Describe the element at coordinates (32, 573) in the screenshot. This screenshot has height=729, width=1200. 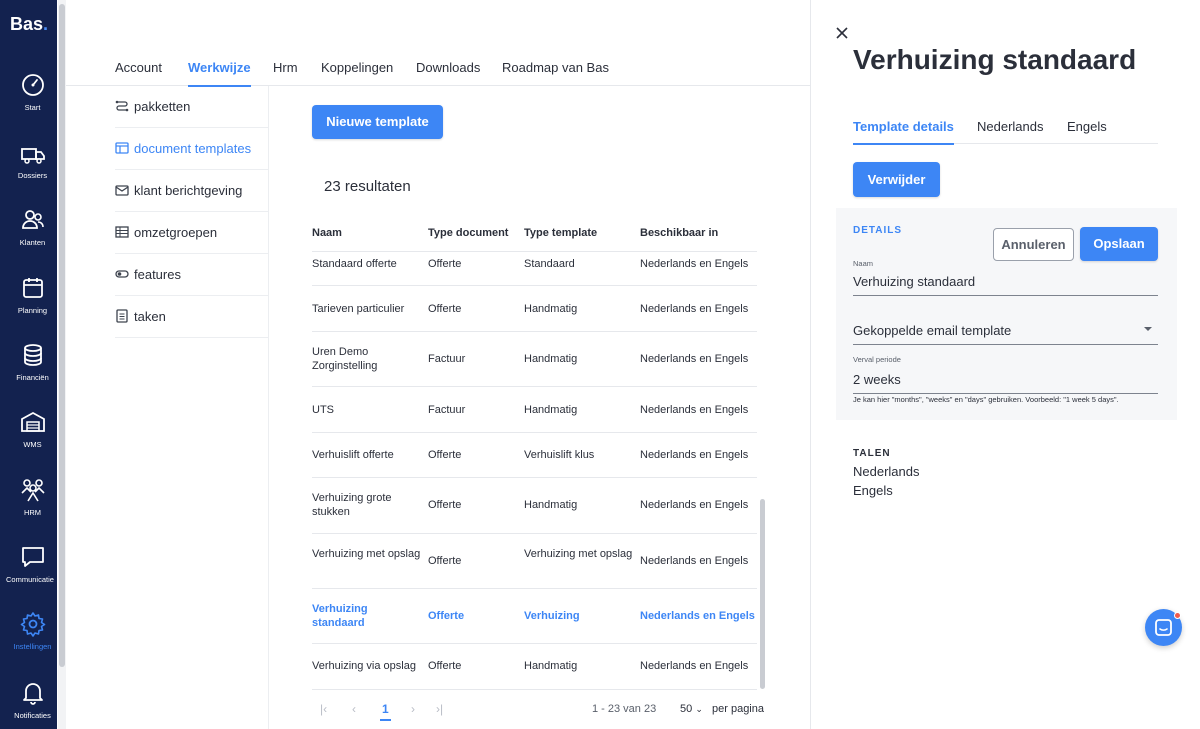
I see `nav-item-communicatie: Communicatie` at that location.